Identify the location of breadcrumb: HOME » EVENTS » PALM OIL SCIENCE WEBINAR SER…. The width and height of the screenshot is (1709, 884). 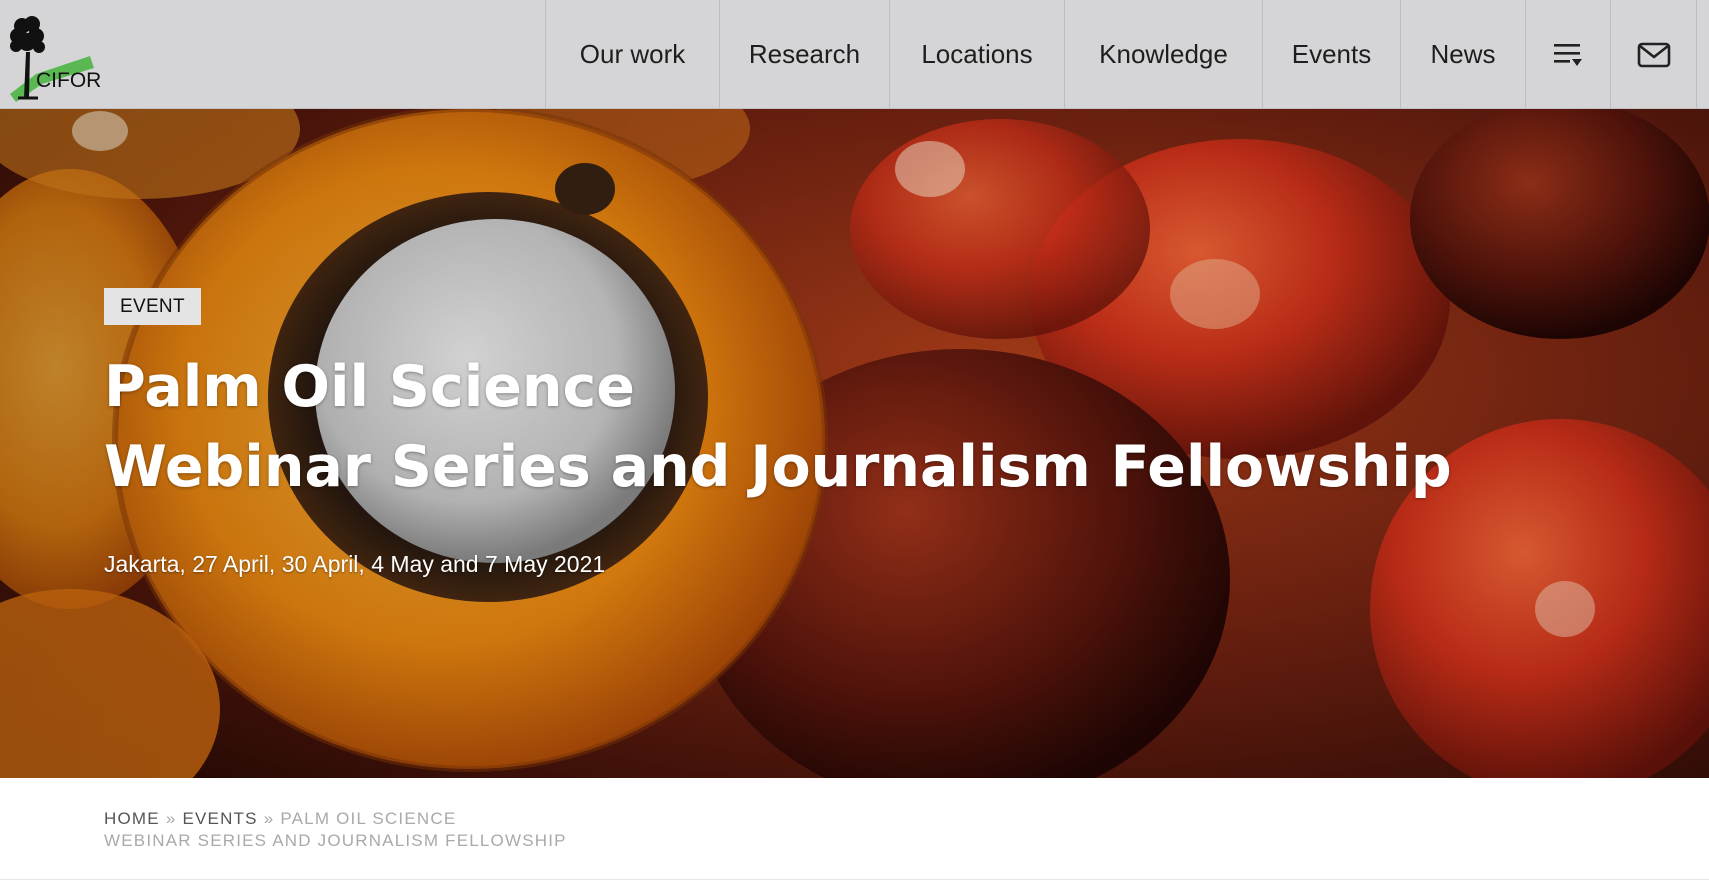
(804, 830).